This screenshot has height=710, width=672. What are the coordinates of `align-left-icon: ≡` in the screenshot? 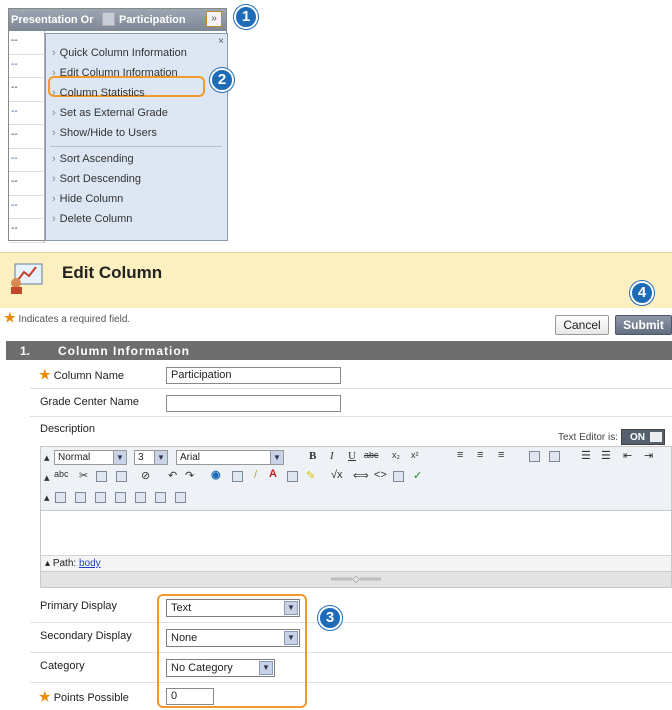 It's located at (460, 455).